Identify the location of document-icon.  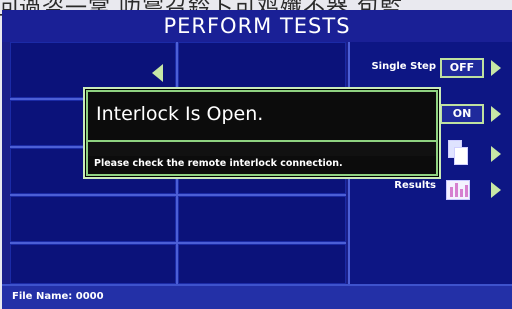
(459, 153).